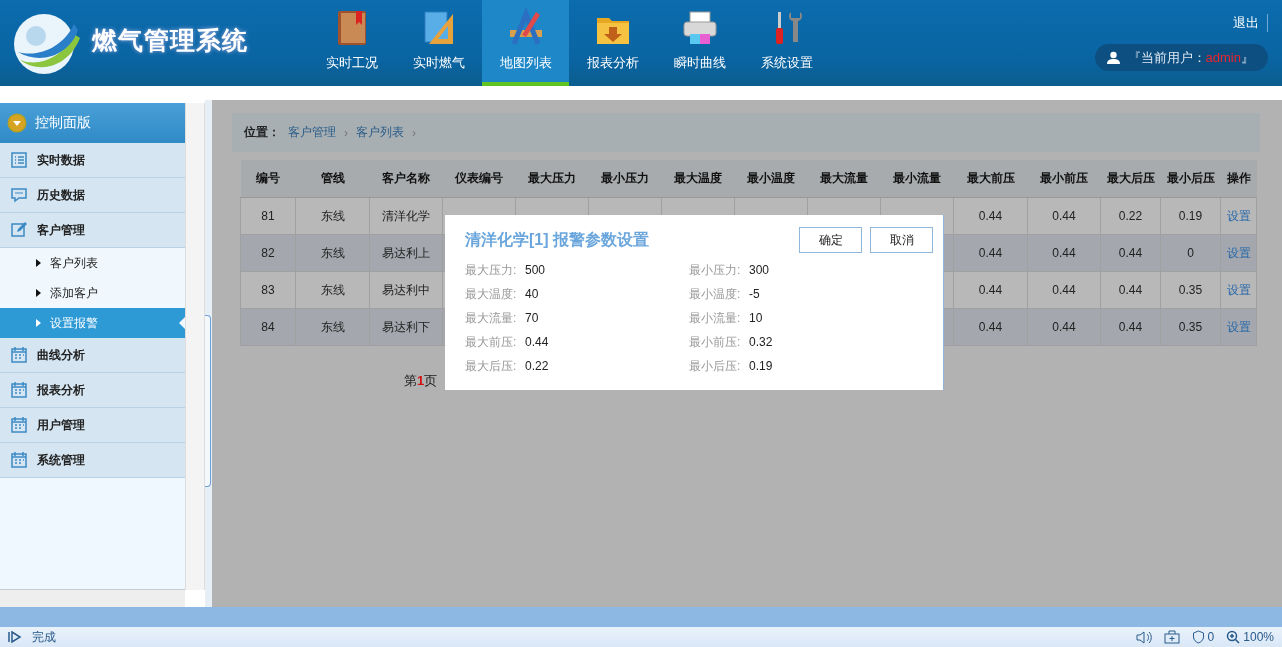  What do you see at coordinates (491, 318) in the screenshot?
I see `field-label: 最大流量:` at bounding box center [491, 318].